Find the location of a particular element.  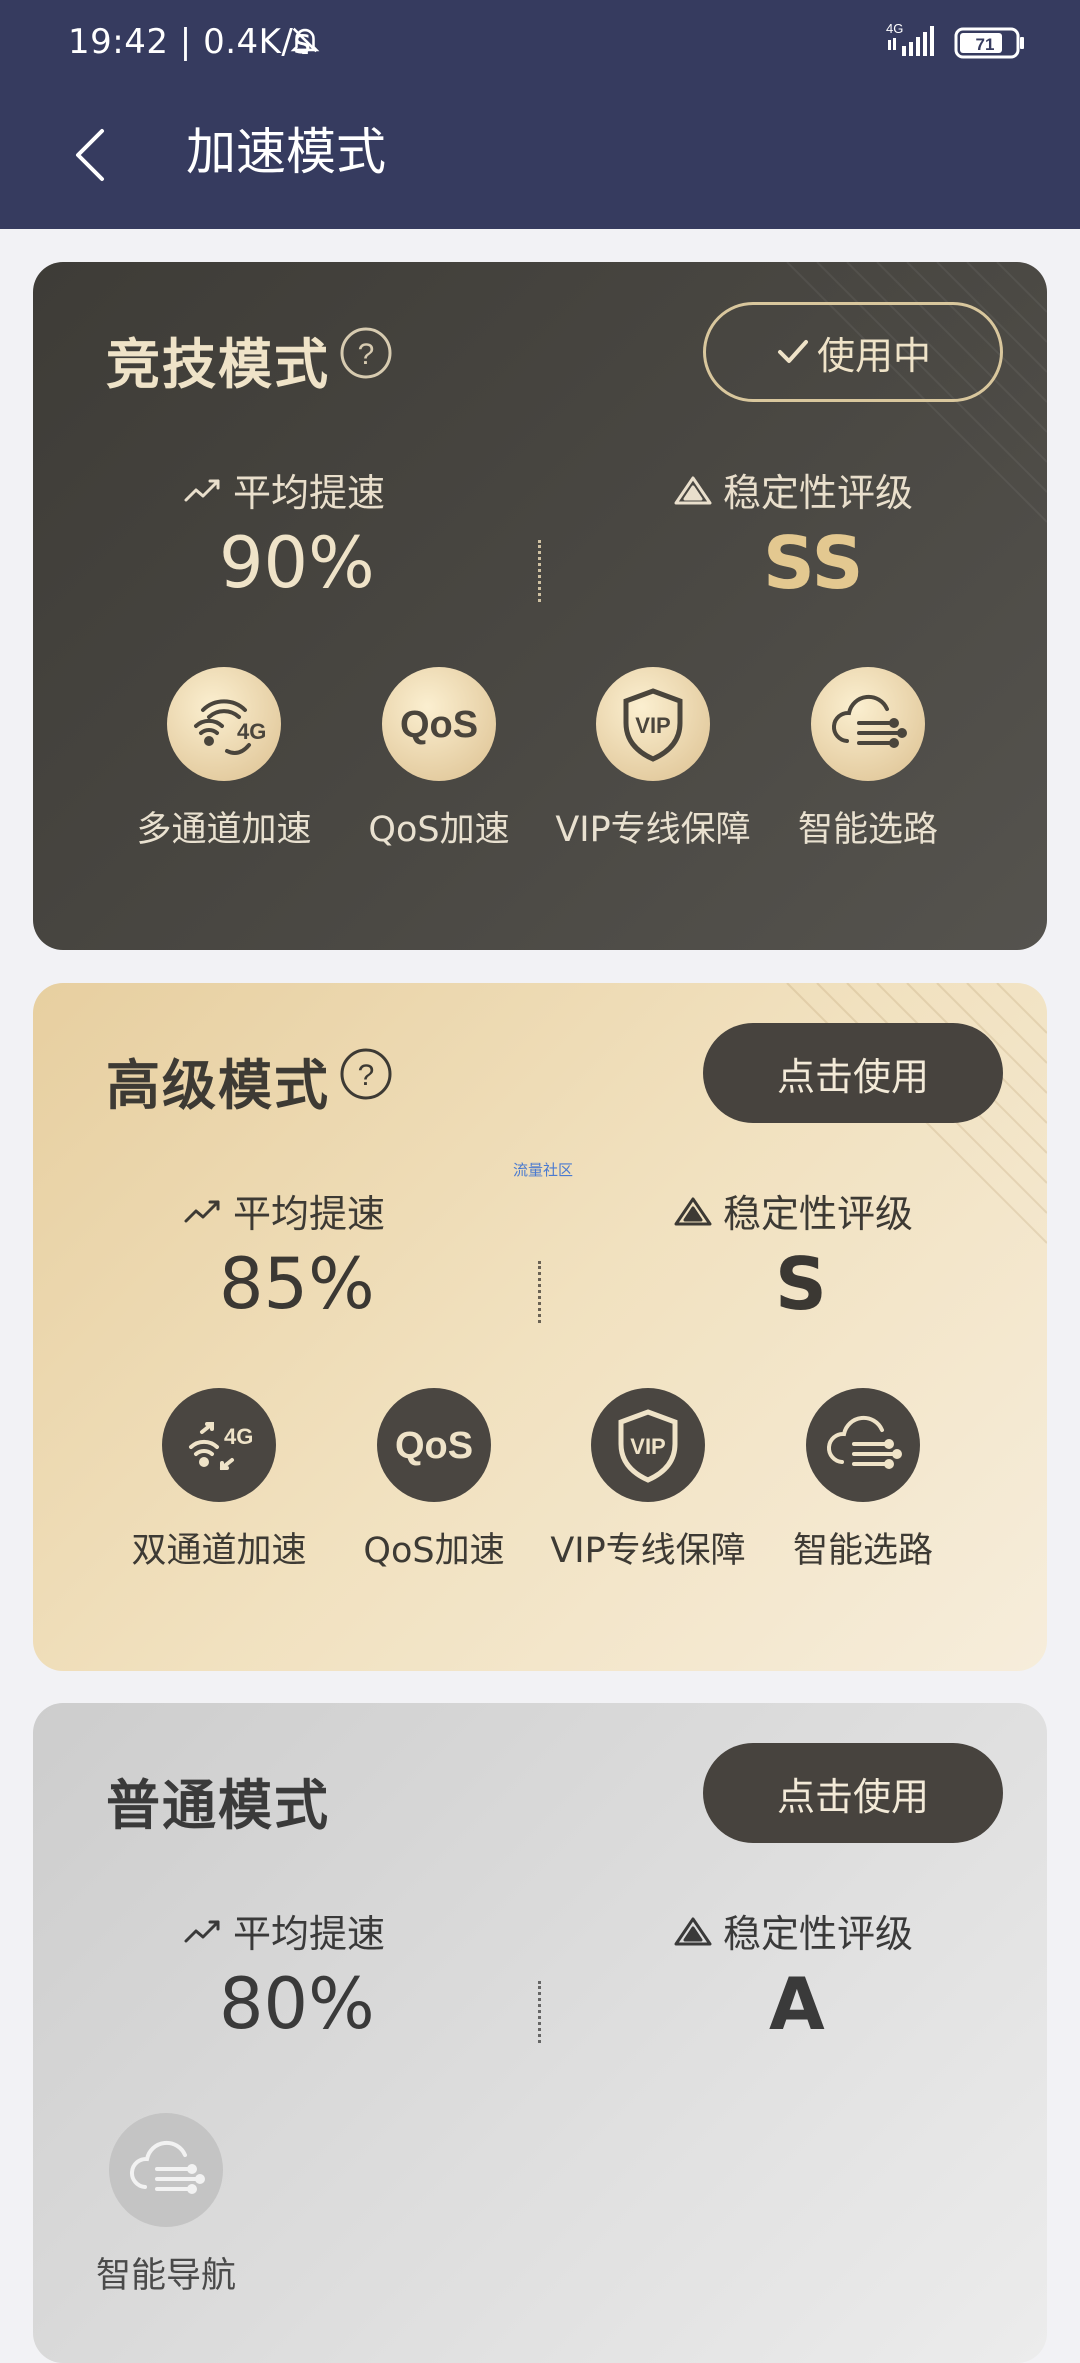

page-title: 加速模式 is located at coordinates (286, 152).